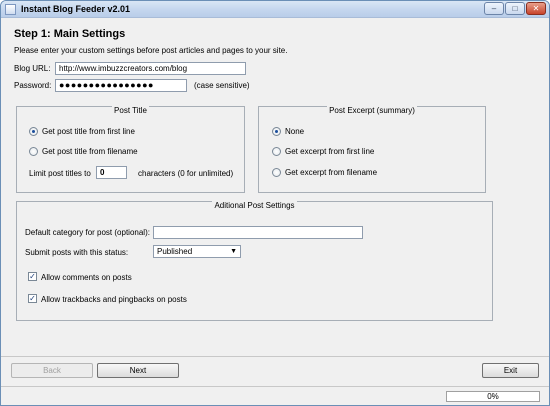  What do you see at coordinates (77, 252) in the screenshot?
I see `status-label: Submit posts with this status:` at bounding box center [77, 252].